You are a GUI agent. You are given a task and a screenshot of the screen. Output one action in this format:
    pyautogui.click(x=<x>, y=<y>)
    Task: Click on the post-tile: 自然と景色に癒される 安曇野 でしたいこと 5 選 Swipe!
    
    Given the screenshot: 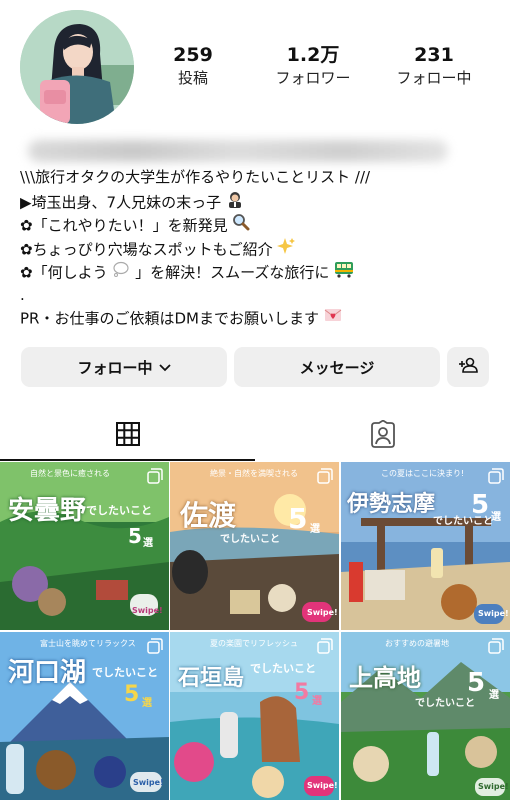 What is the action you would take?
    pyautogui.click(x=84, y=546)
    